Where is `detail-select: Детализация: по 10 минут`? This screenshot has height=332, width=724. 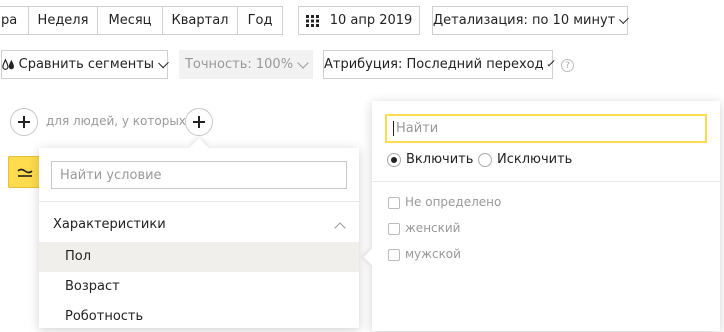
detail-select: Детализация: по 10 минут is located at coordinates (530, 20).